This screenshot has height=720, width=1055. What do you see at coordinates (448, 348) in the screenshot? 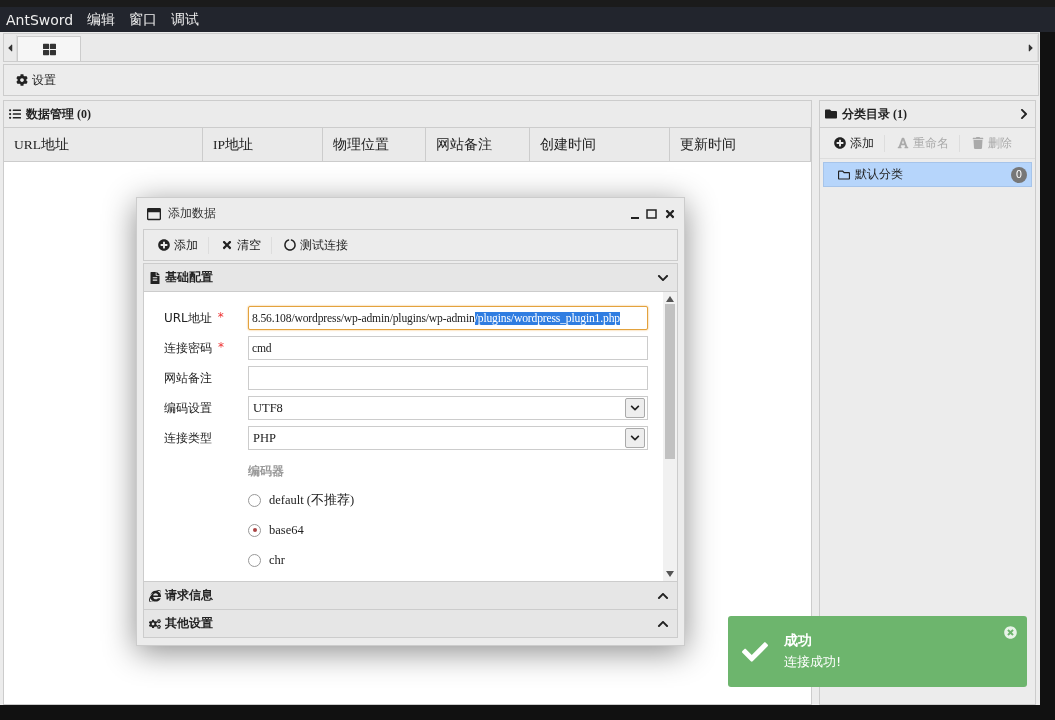
I see `input-field: cmd` at bounding box center [448, 348].